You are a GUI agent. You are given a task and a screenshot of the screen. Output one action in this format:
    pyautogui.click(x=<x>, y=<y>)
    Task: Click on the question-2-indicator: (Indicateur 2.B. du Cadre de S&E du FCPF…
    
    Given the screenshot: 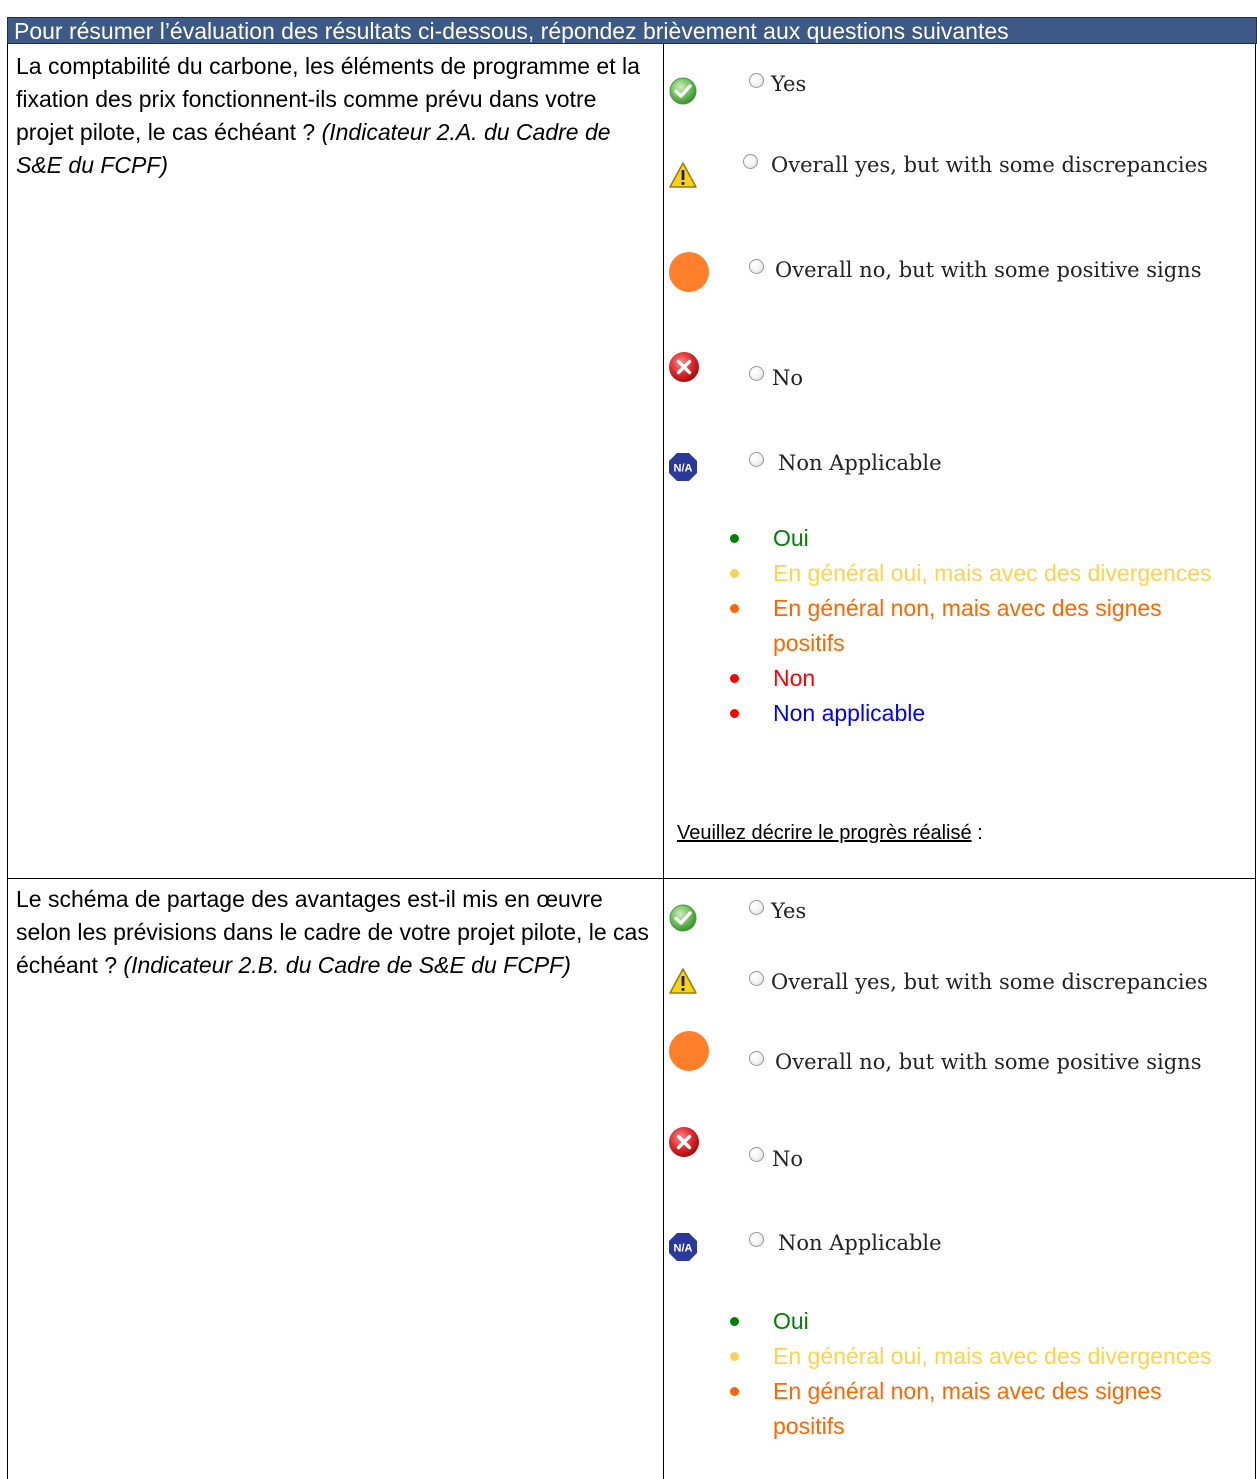 What is the action you would take?
    pyautogui.click(x=347, y=965)
    